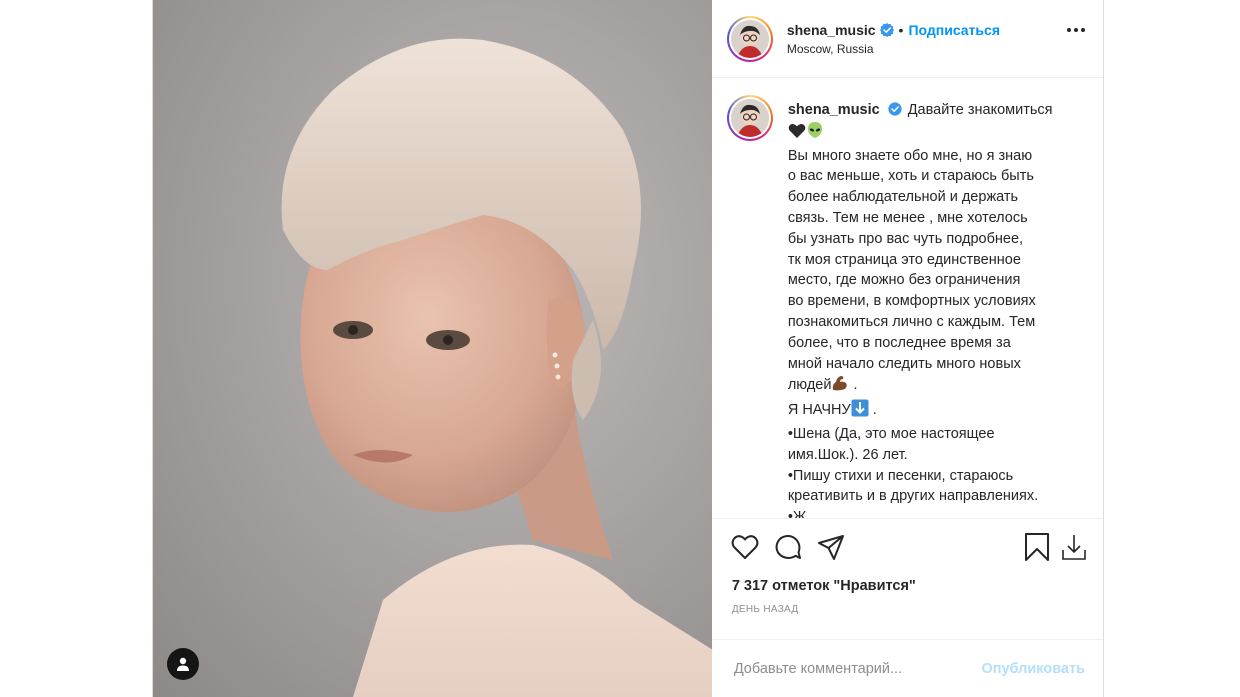  Describe the element at coordinates (815, 133) in the screenshot. I see `alien-emoji-icon` at that location.